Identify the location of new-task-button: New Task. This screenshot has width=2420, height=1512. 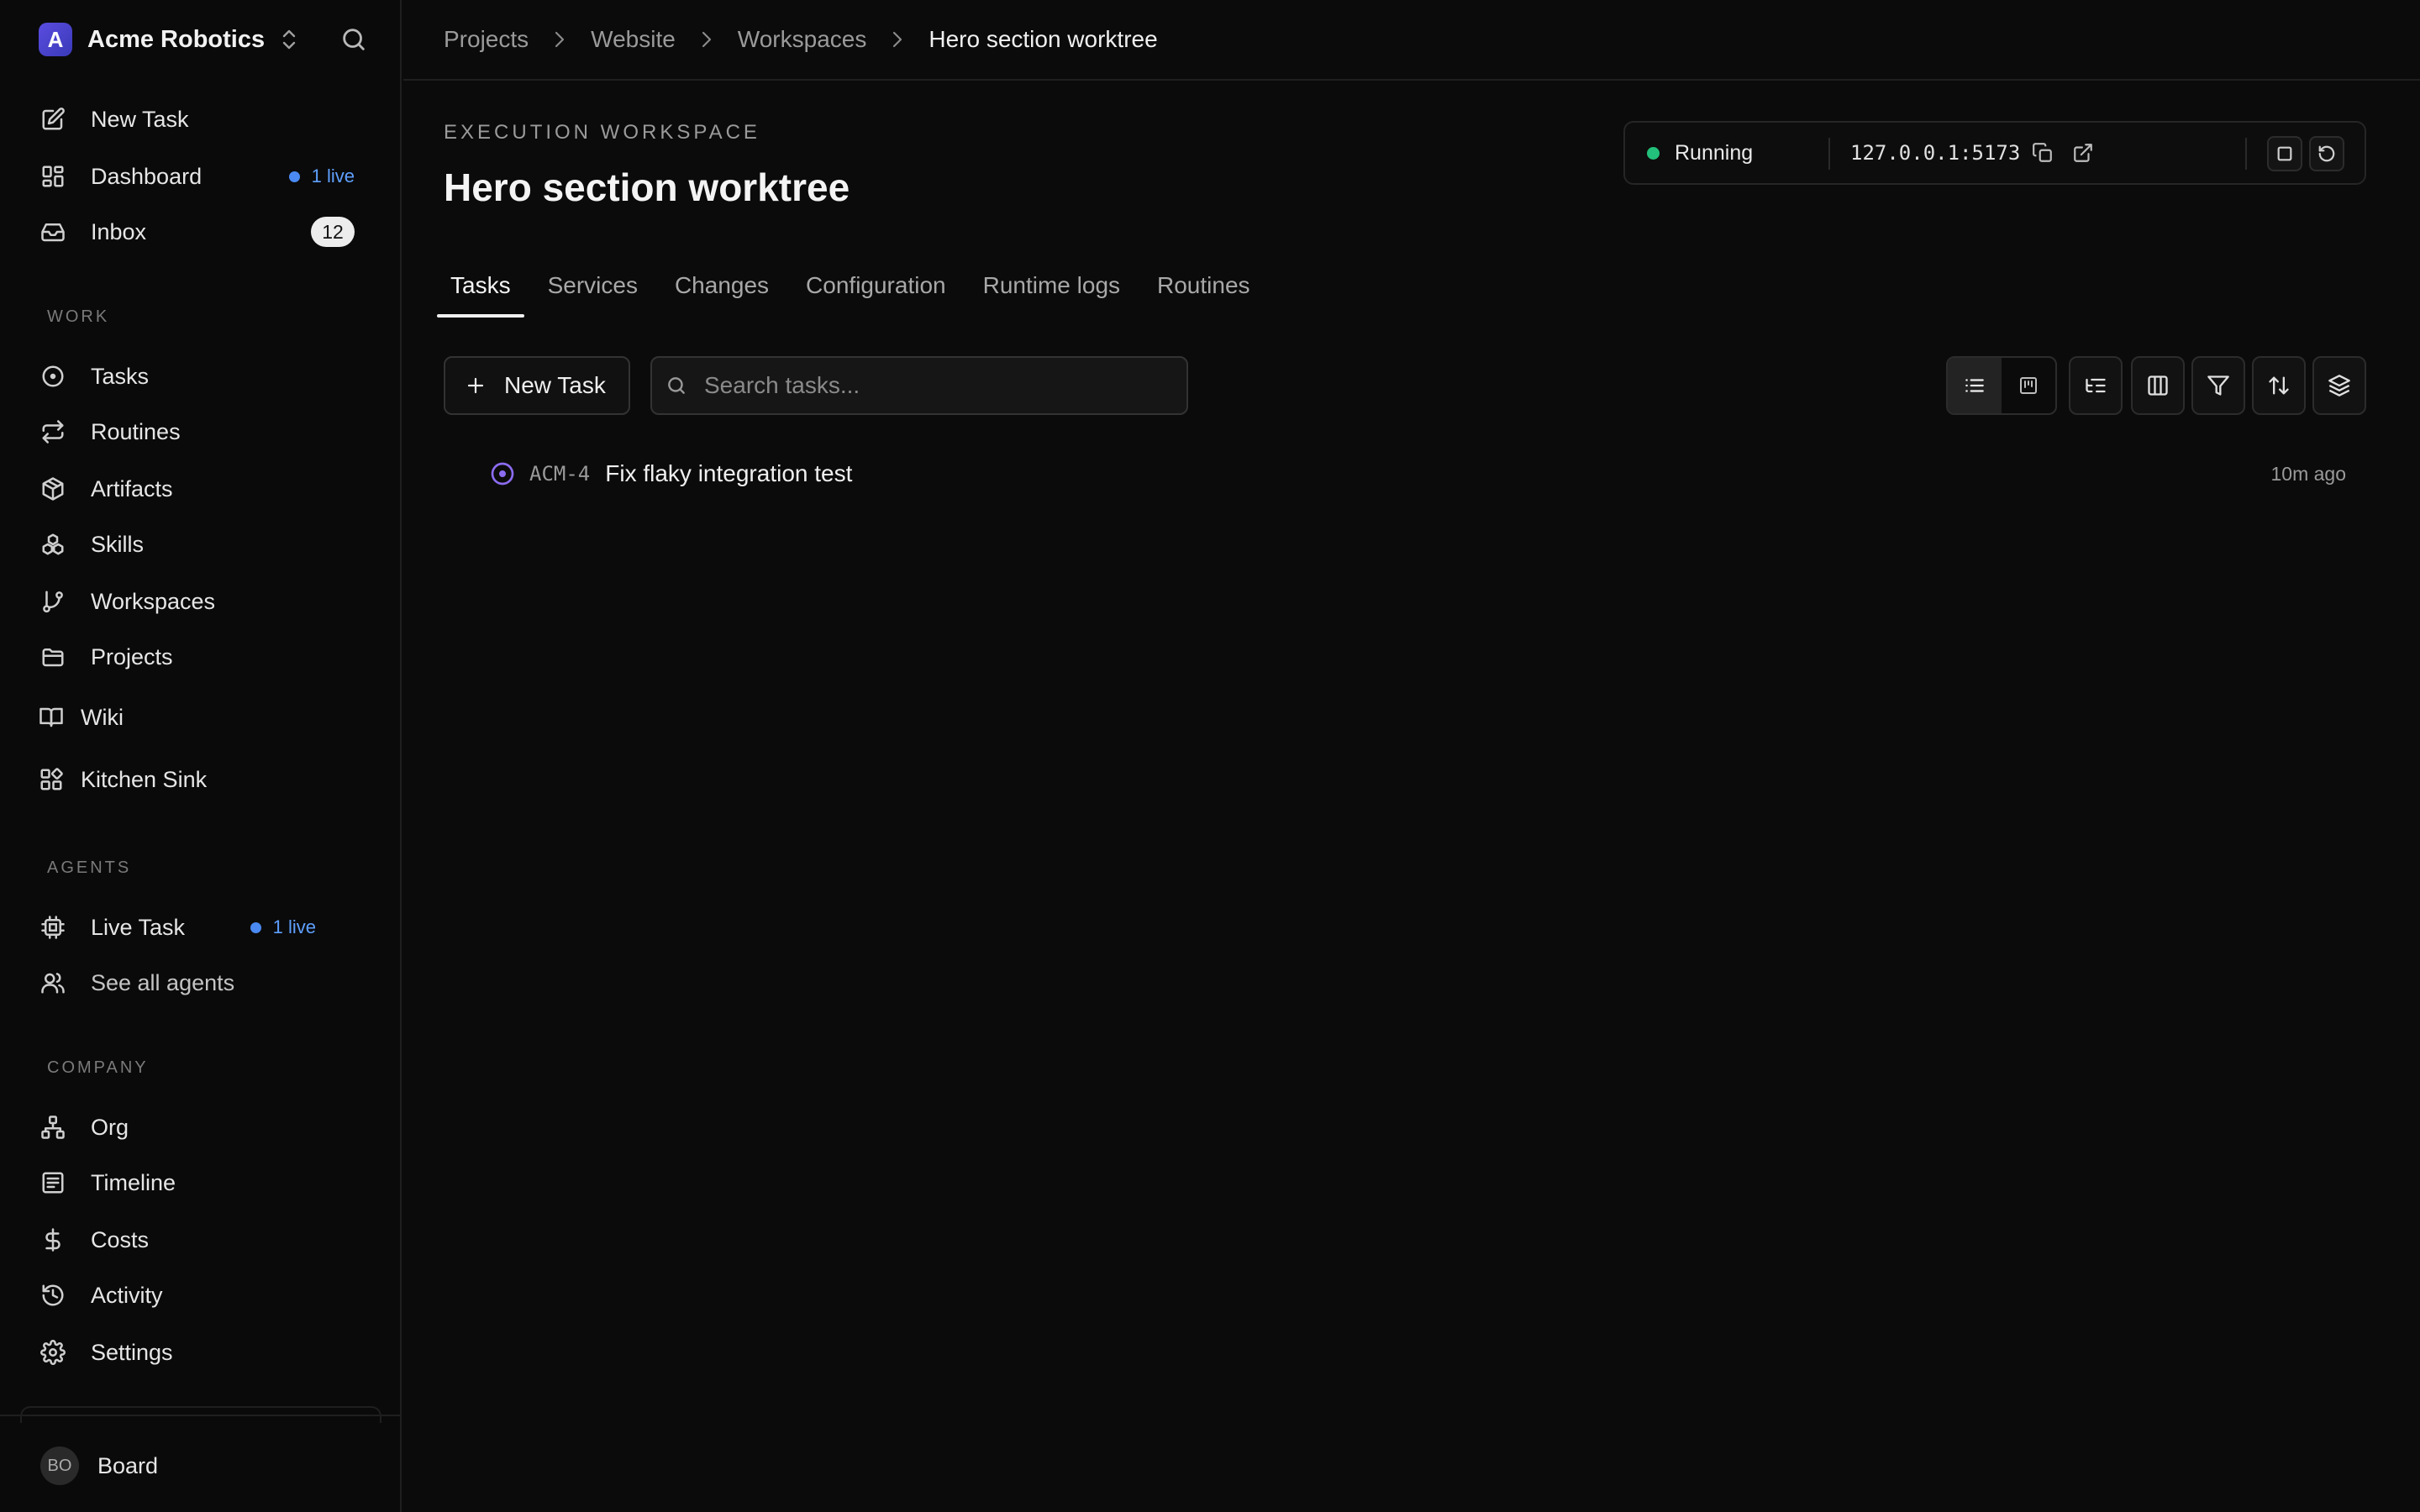
(537, 385).